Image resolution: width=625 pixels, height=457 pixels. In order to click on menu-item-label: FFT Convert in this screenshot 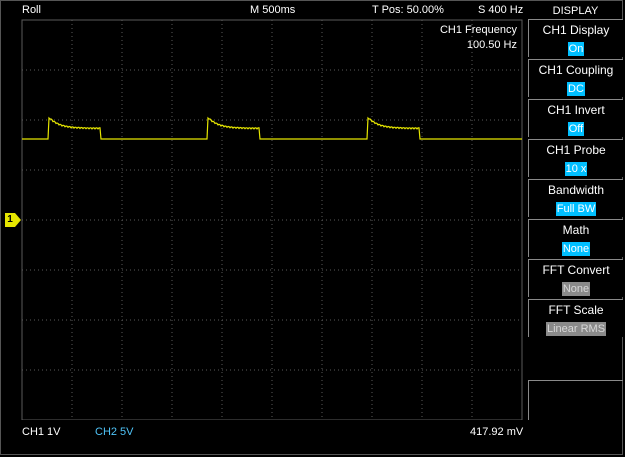, I will do `click(576, 270)`.